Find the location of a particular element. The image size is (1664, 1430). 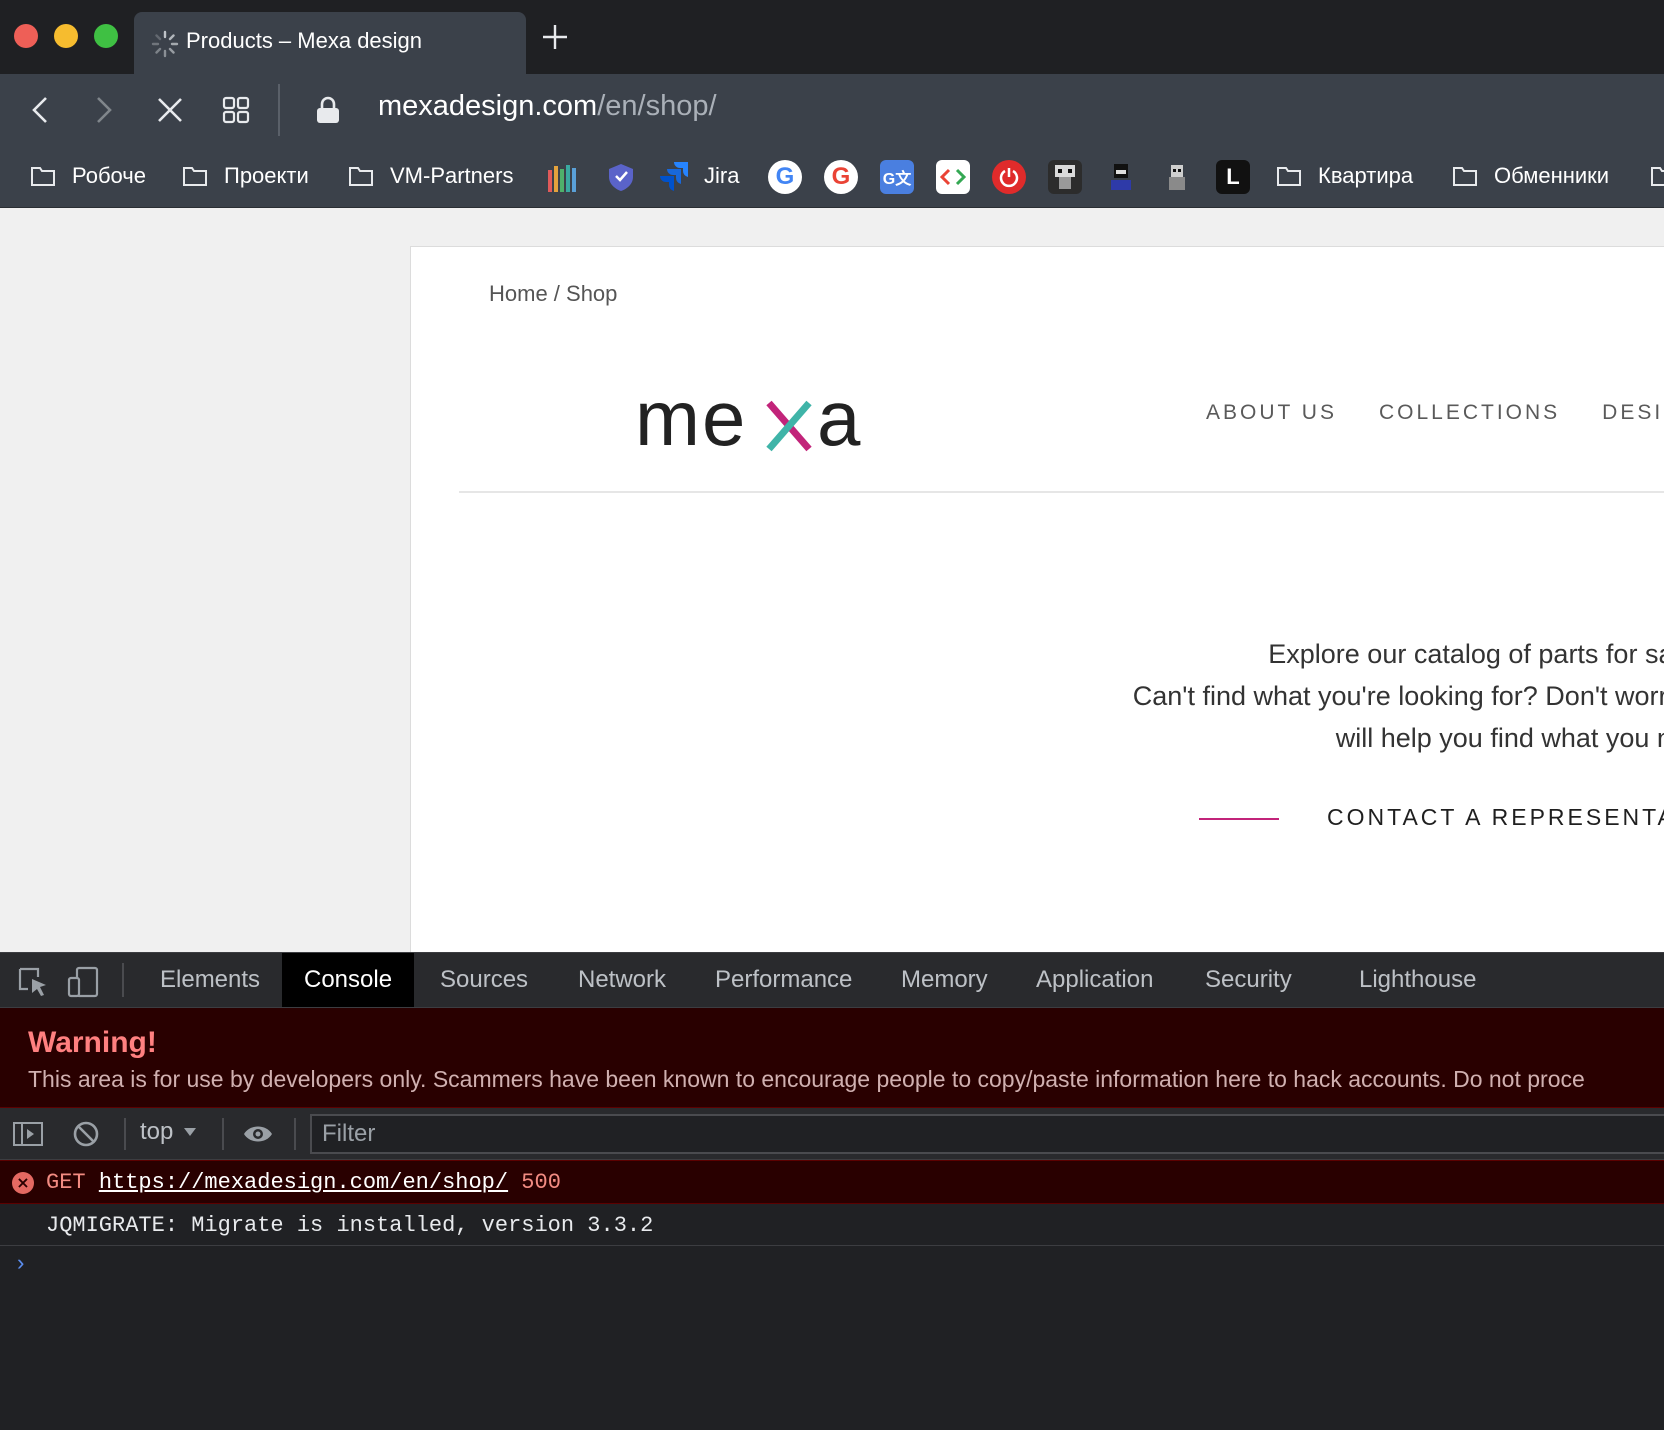

chevron-right-icon is located at coordinates (104, 110).